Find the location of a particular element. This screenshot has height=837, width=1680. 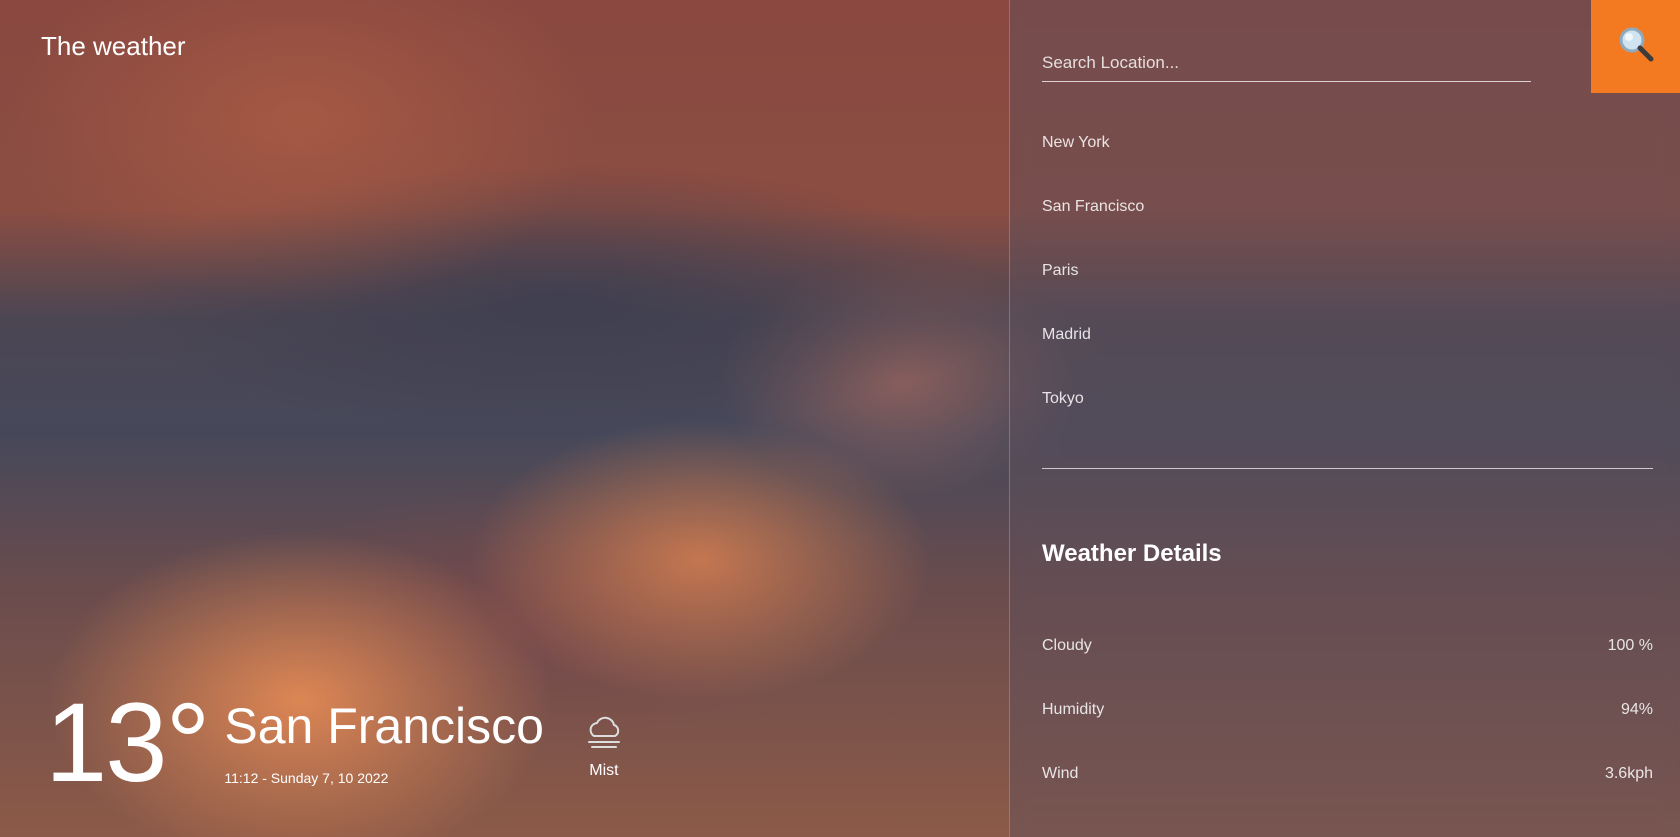

location-item: New York is located at coordinates (1347, 158).